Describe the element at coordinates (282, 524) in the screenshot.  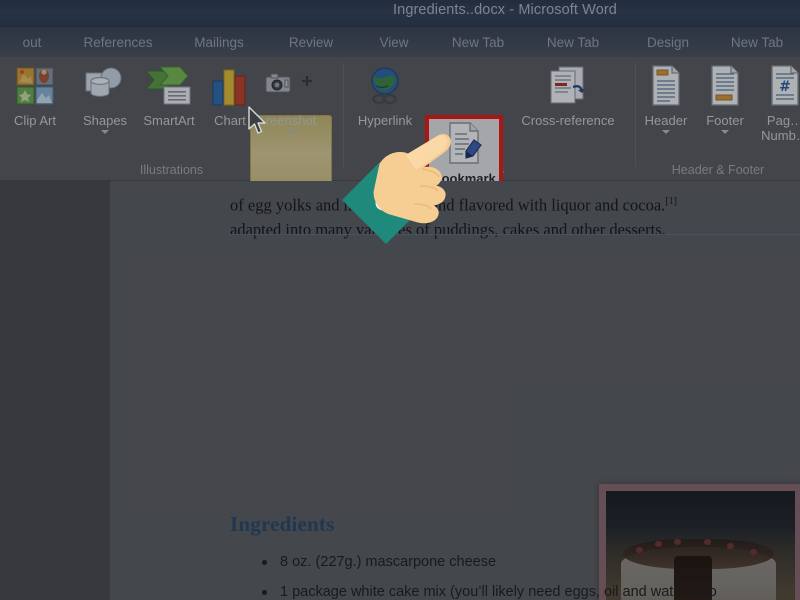
I see `ingredients-heading: Ingredients` at that location.